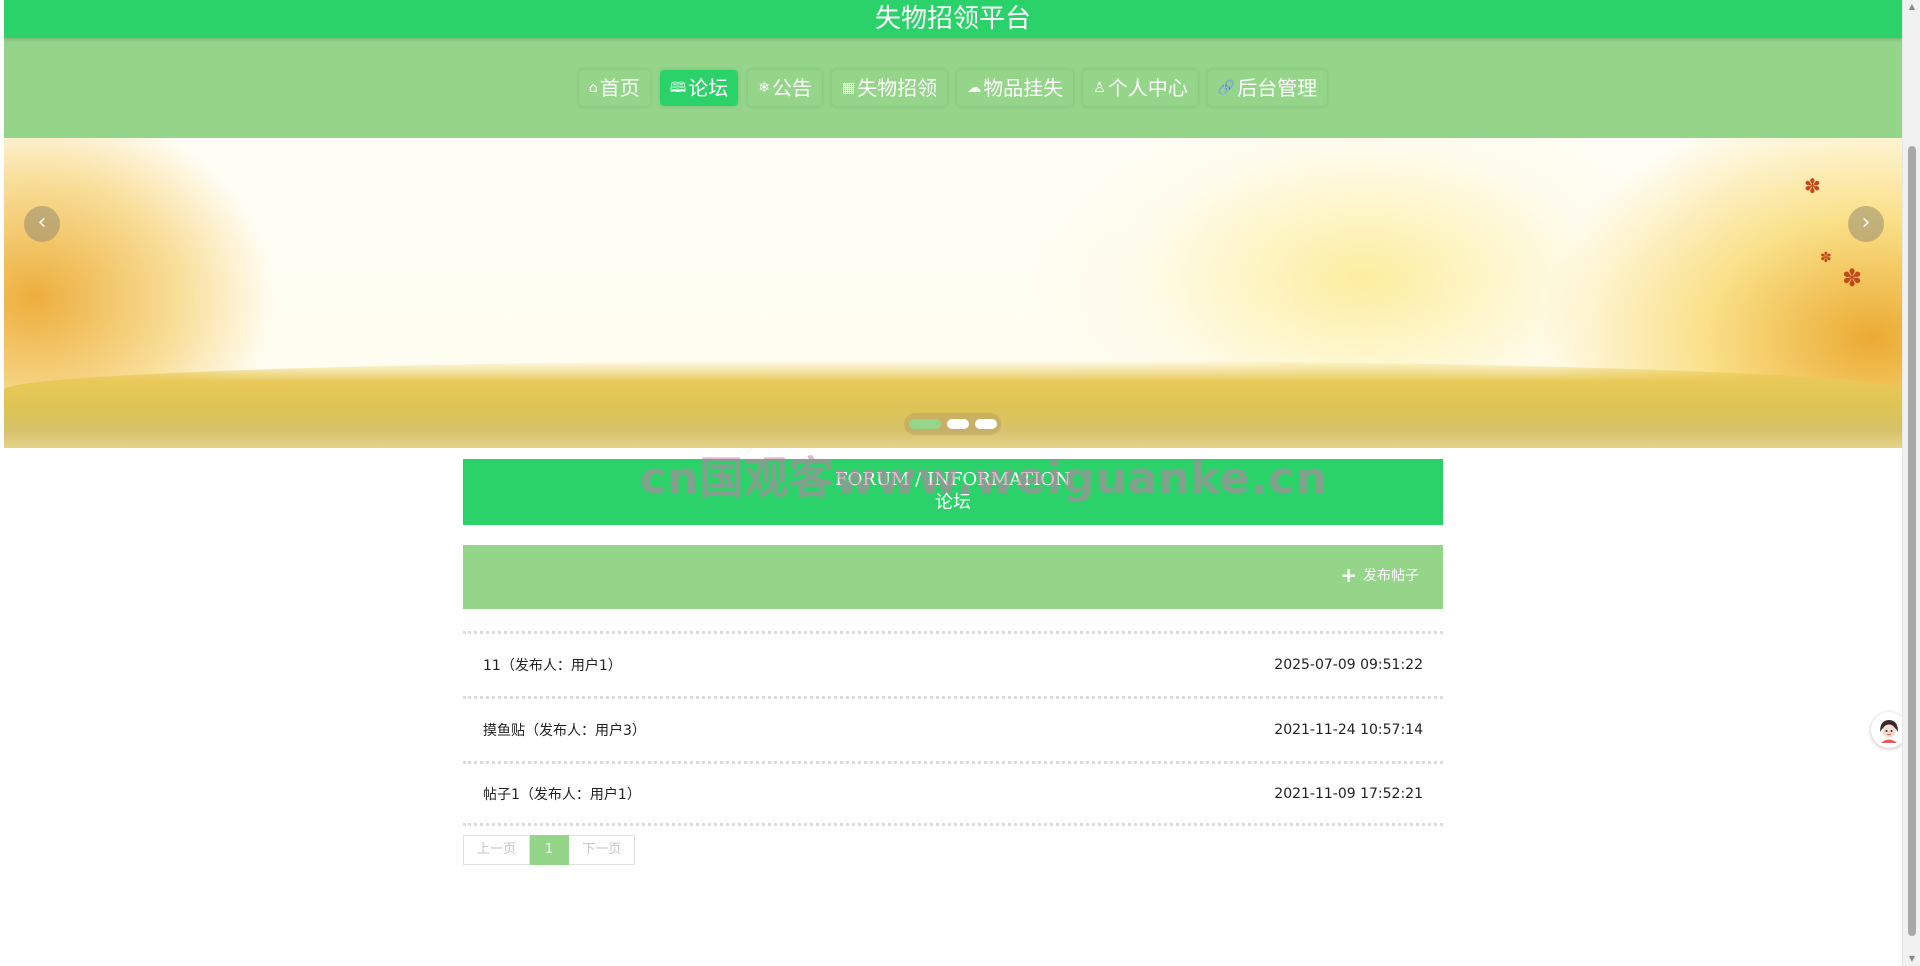  I want to click on nav-item-report-lost: ☁ 物品挂失, so click(1015, 88).